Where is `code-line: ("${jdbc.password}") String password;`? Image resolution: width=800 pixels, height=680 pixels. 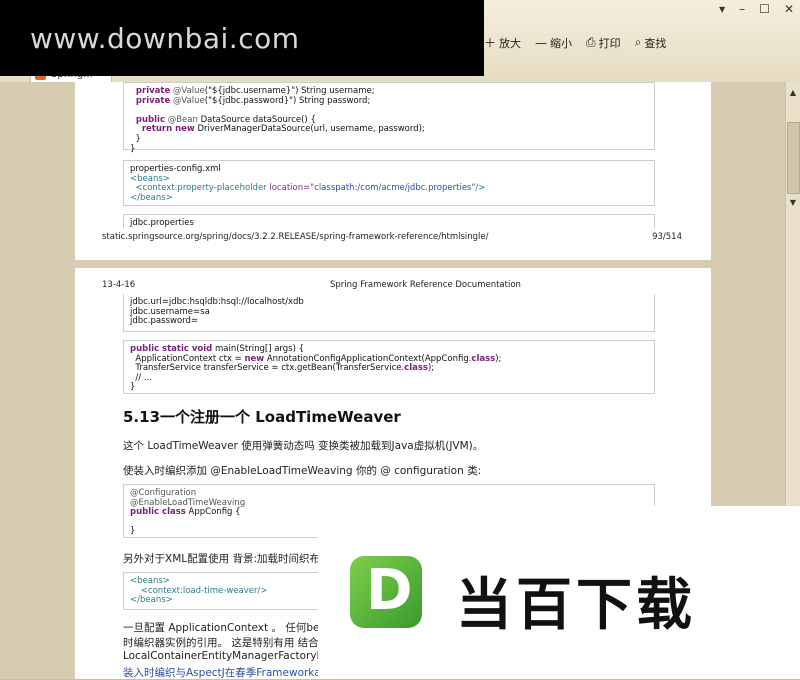 code-line: ("${jdbc.password}") String password; is located at coordinates (287, 100).